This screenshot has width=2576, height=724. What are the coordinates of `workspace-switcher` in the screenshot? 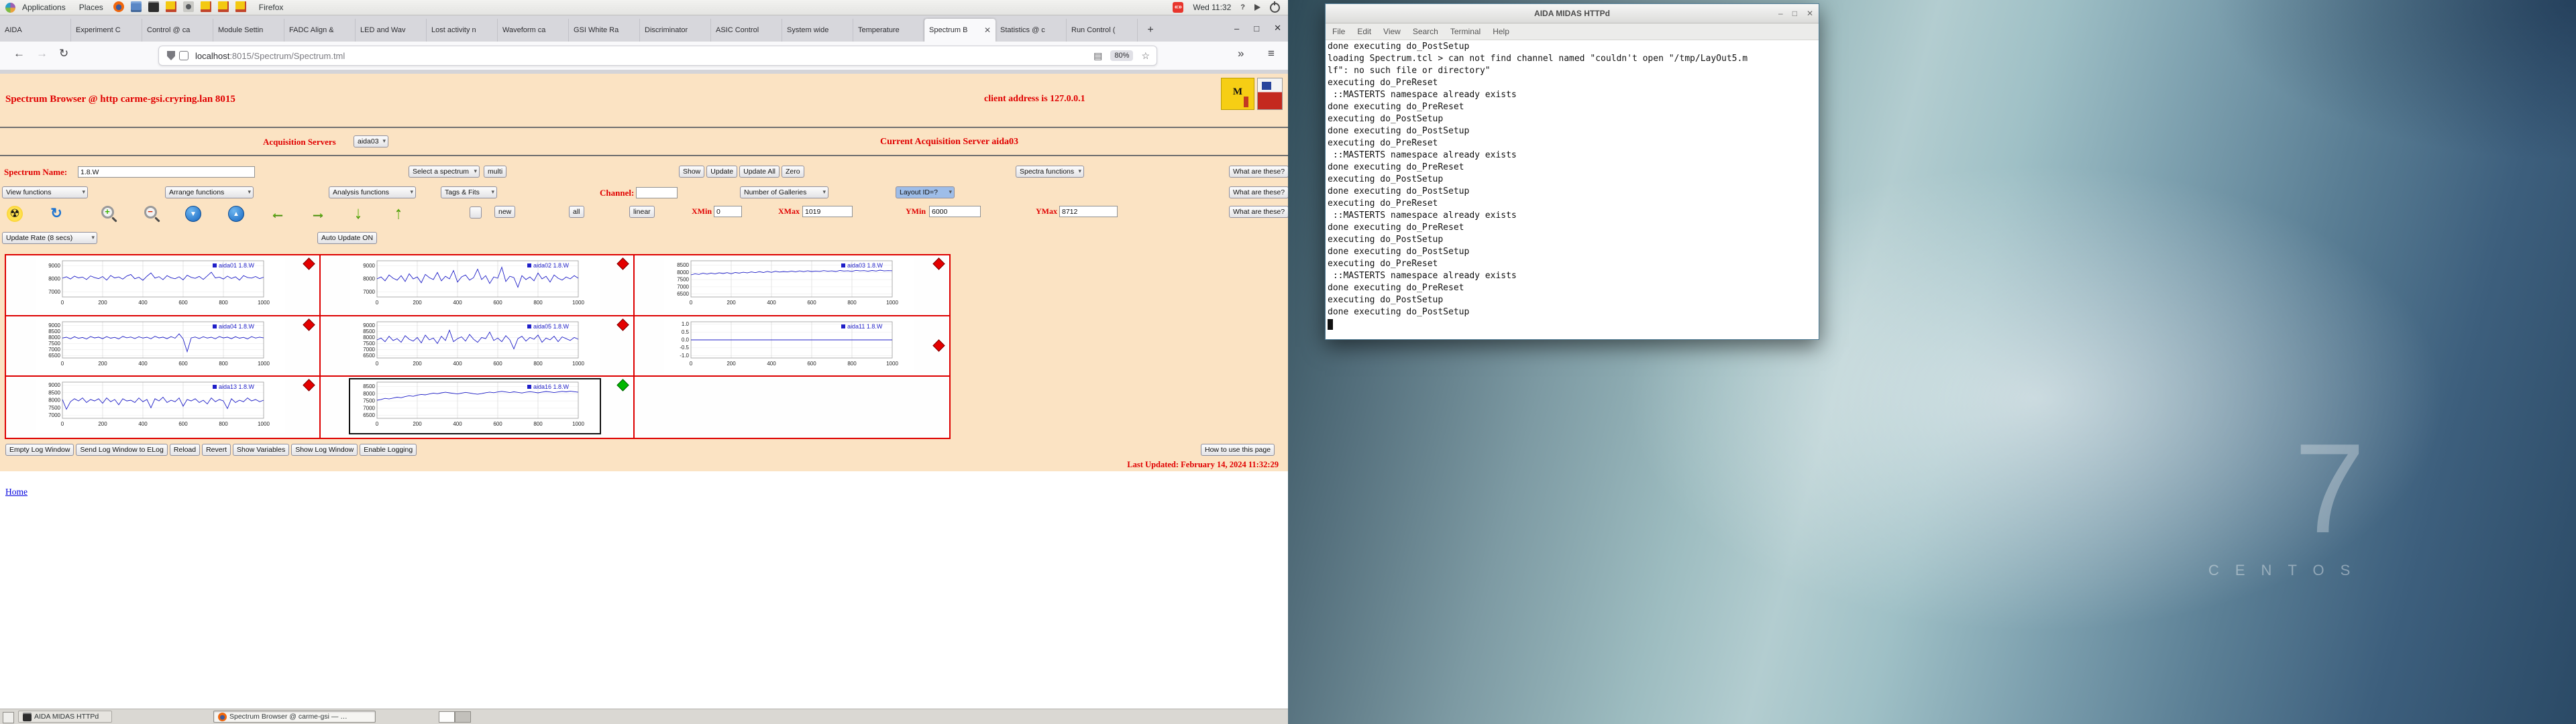 It's located at (455, 717).